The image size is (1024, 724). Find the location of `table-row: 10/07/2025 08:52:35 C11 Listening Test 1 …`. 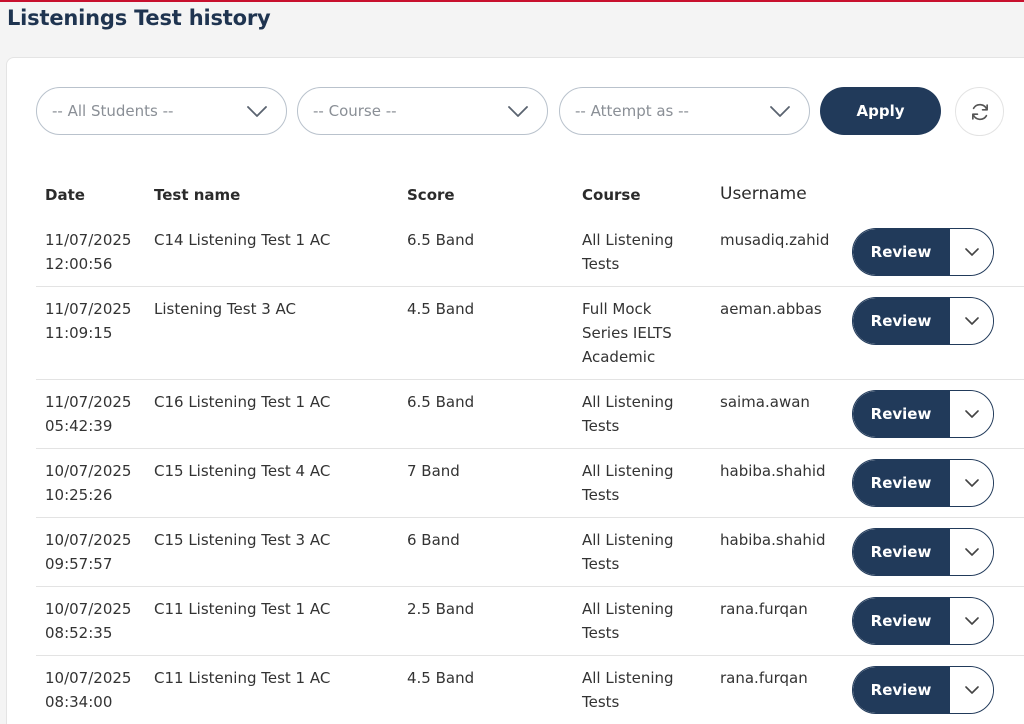

table-row: 10/07/2025 08:52:35 C11 Listening Test 1 … is located at coordinates (530, 626).